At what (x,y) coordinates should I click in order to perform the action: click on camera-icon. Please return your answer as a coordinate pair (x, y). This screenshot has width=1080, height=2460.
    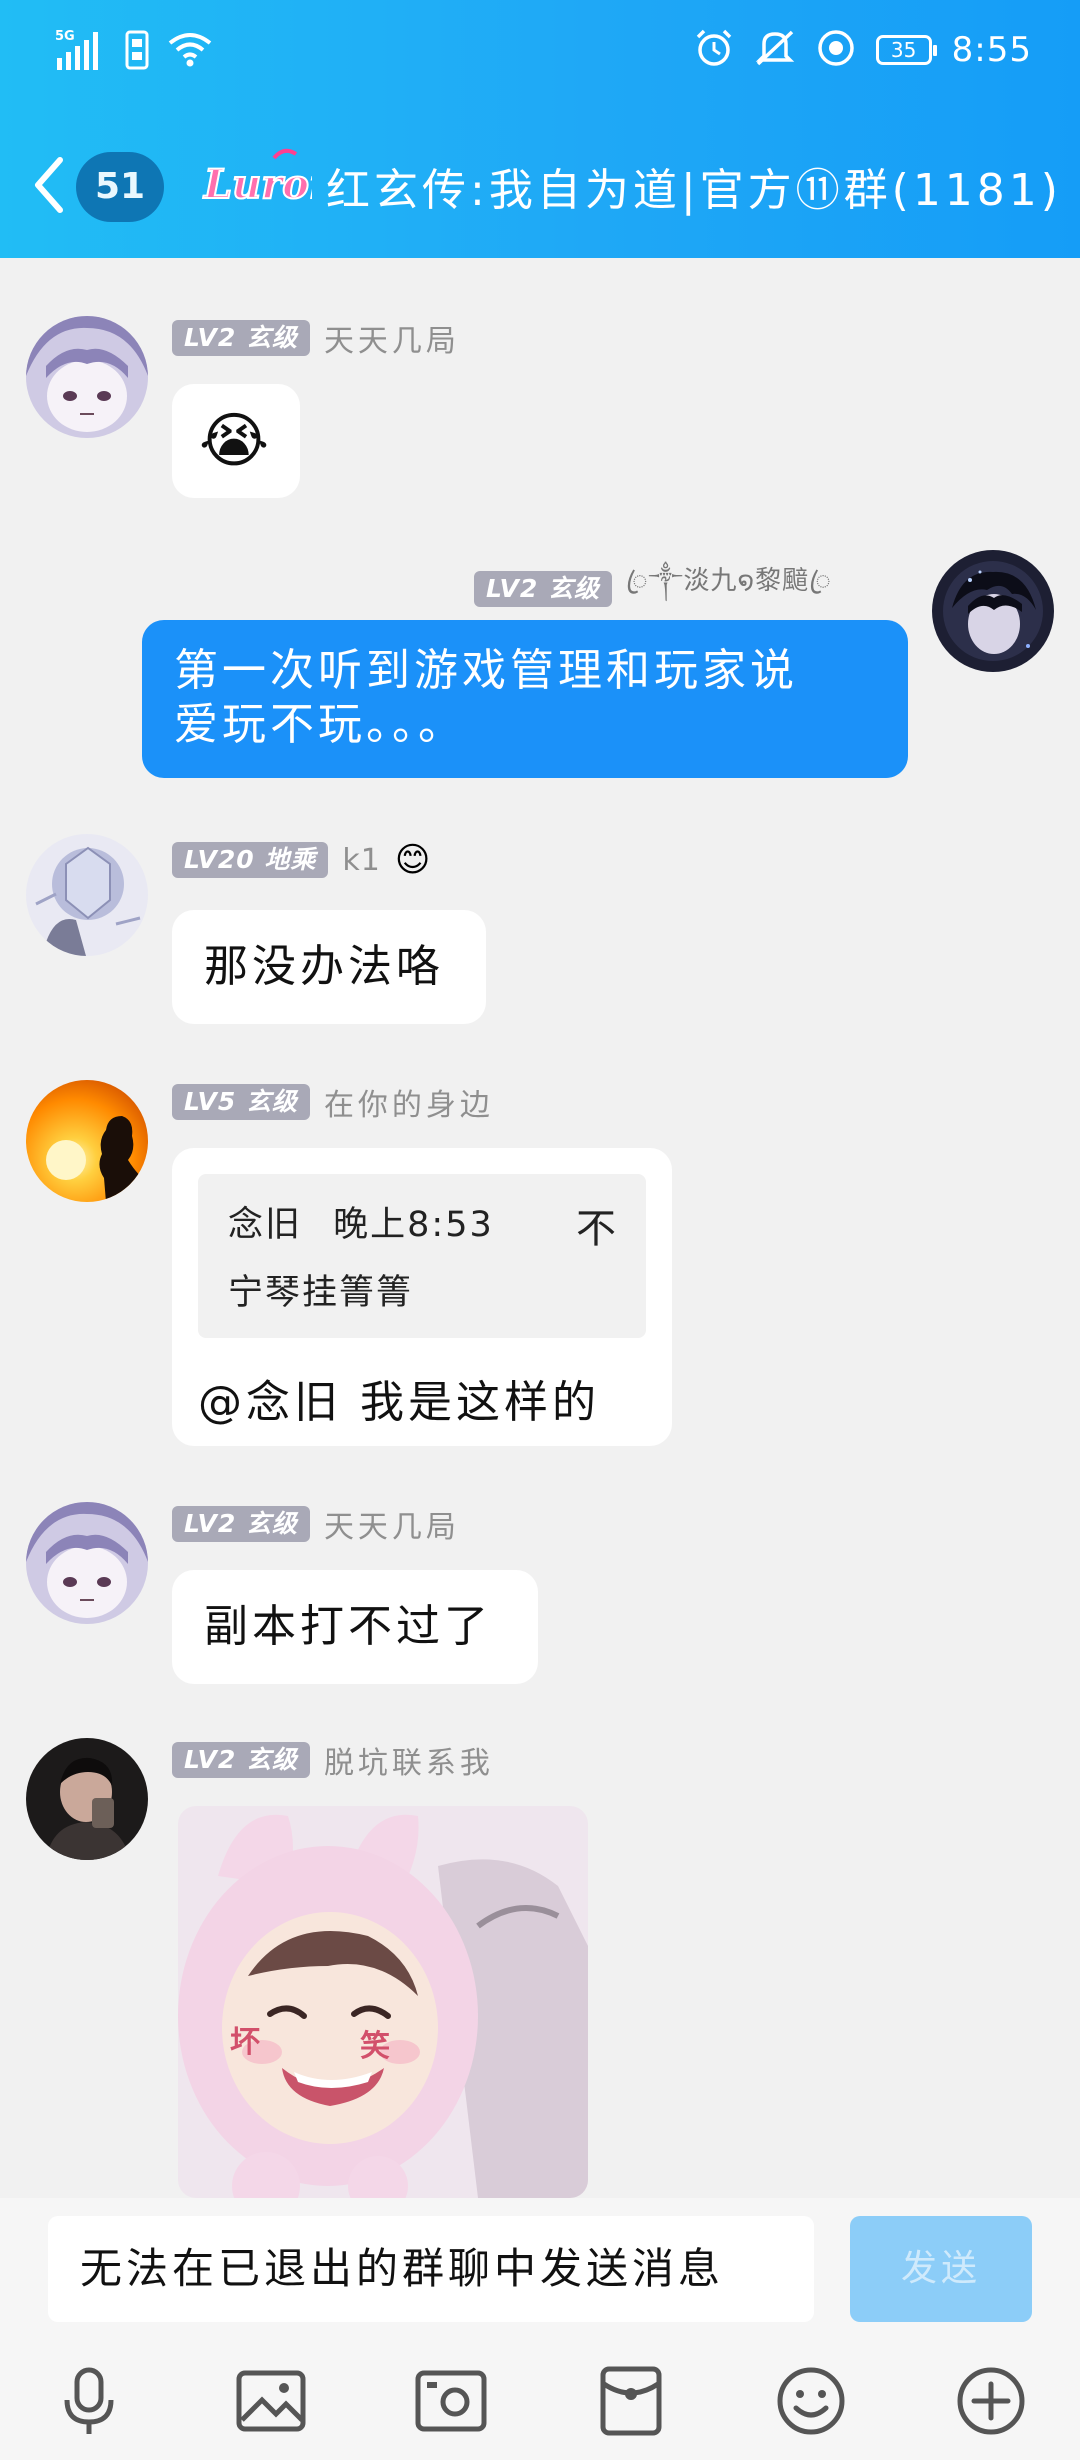
    Looking at the image, I should click on (451, 2403).